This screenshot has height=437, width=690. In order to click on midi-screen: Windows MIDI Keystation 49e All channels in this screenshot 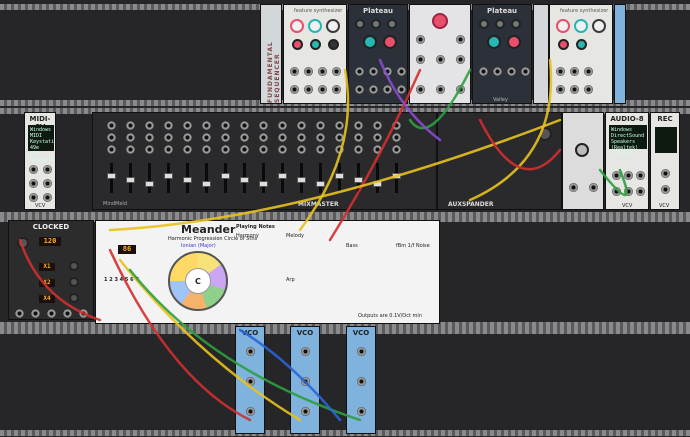, I will do `click(41, 144)`.